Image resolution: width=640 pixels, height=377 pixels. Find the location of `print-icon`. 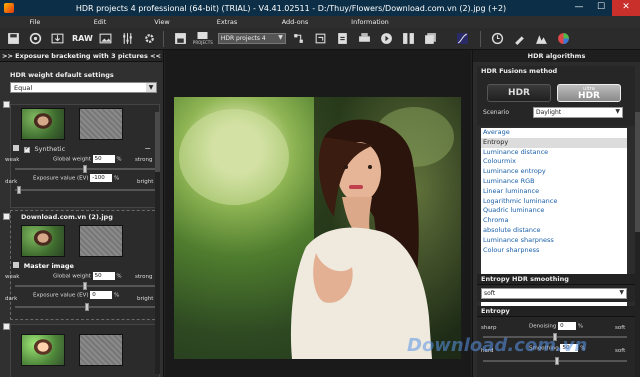

print-icon is located at coordinates (365, 39).